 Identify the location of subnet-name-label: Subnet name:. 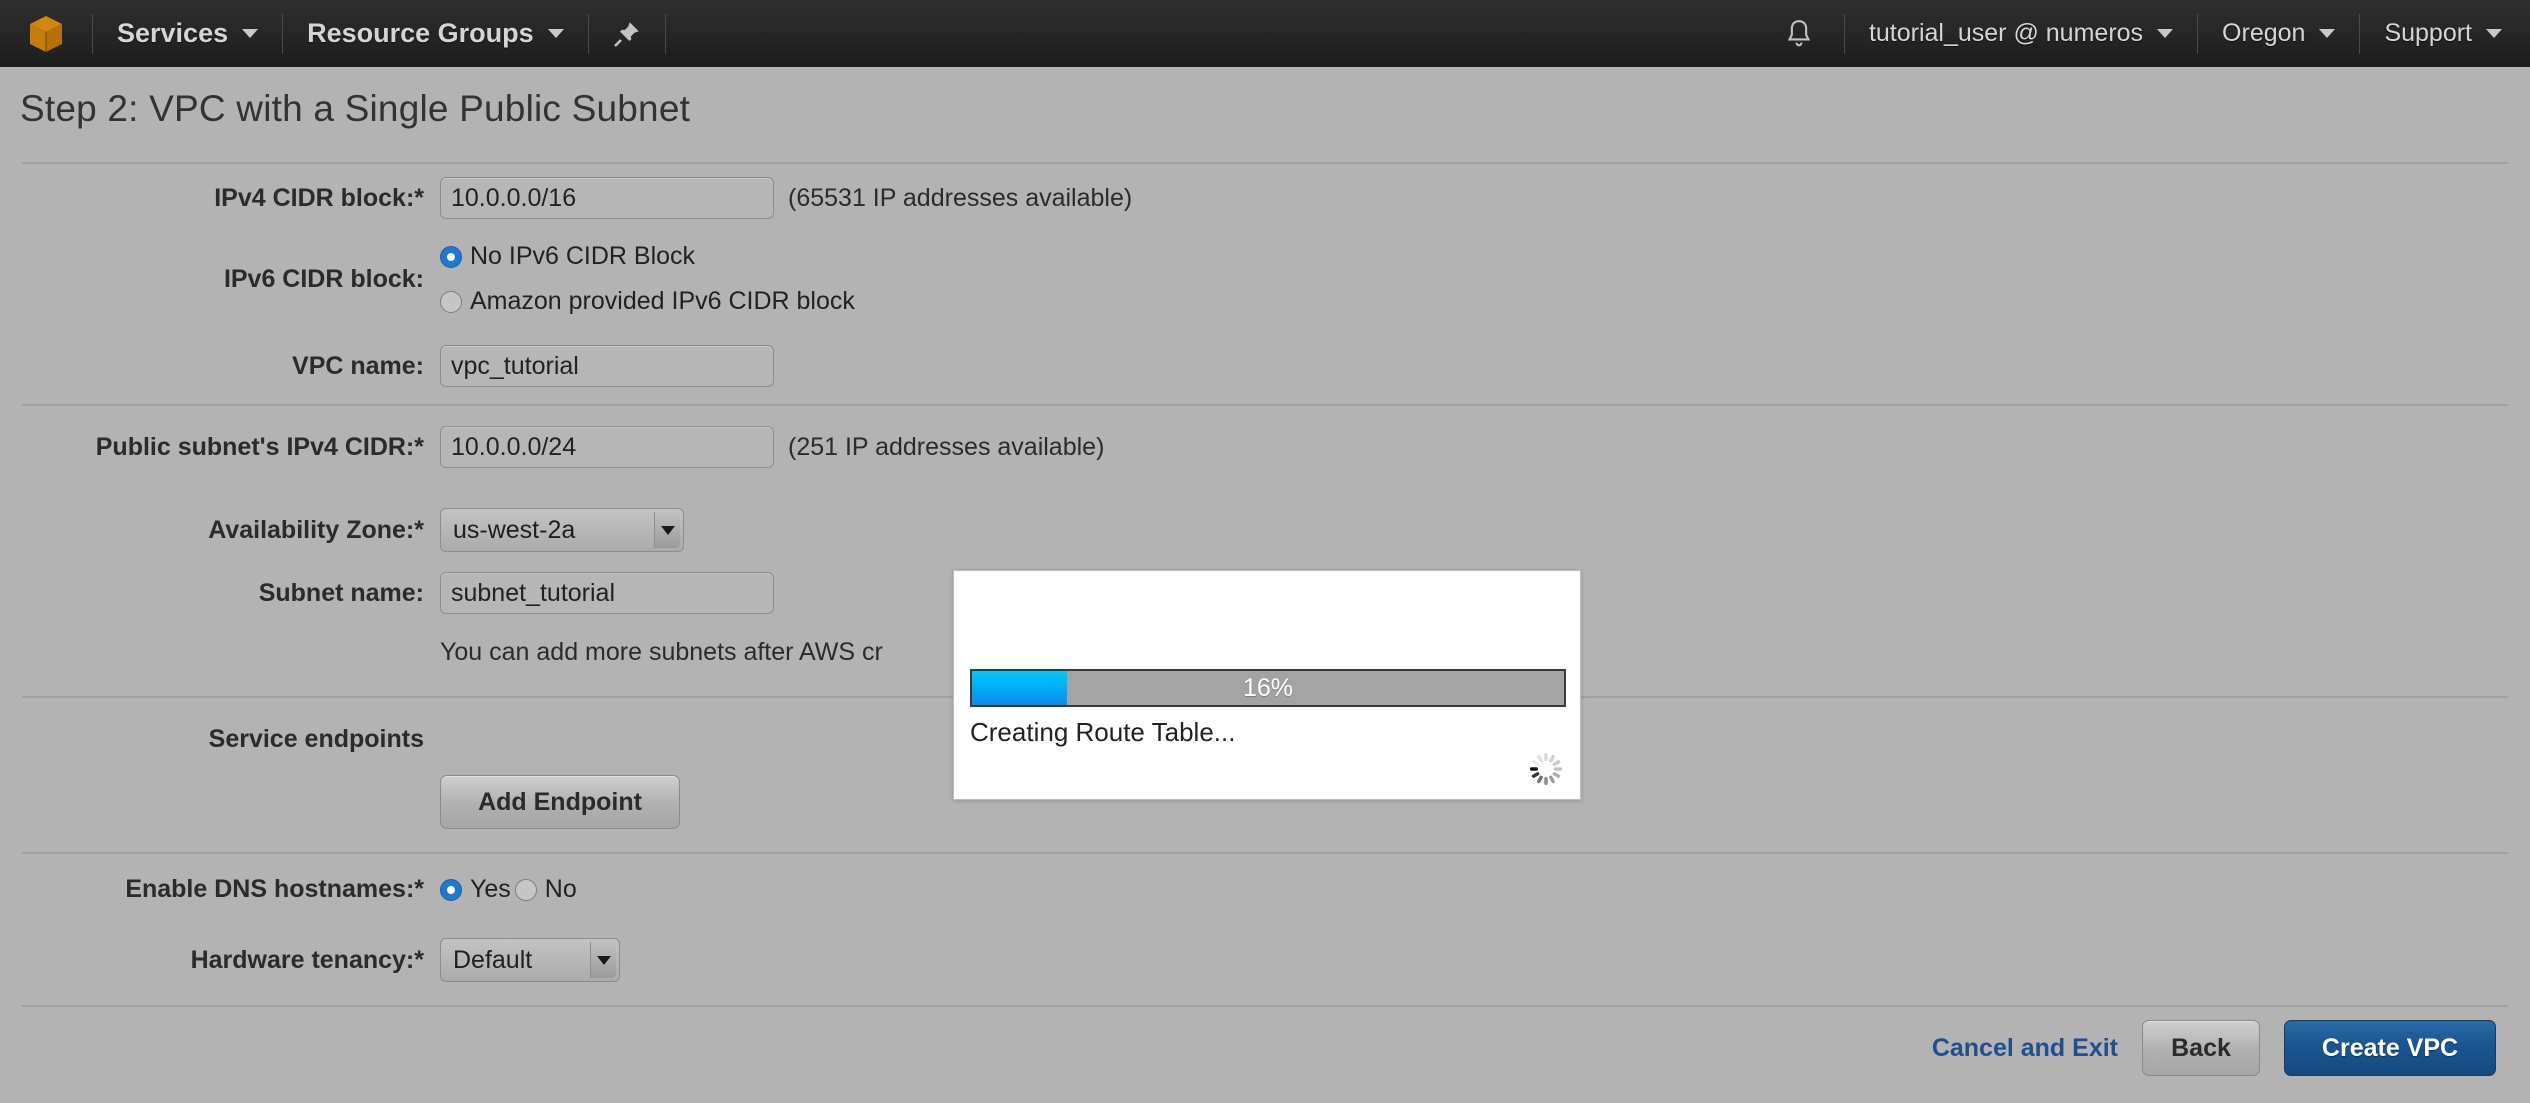
(341, 592).